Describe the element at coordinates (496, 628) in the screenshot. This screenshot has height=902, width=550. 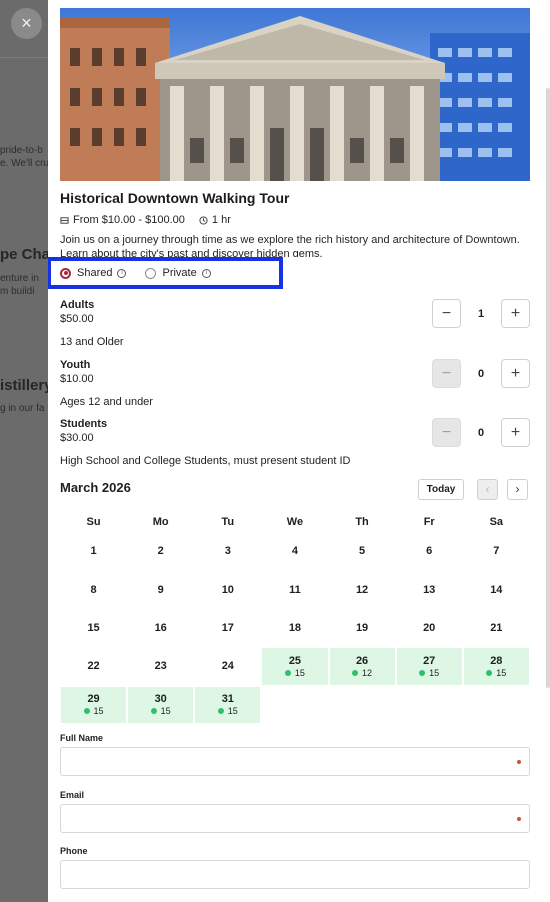
I see `calendar-day: 21` at that location.